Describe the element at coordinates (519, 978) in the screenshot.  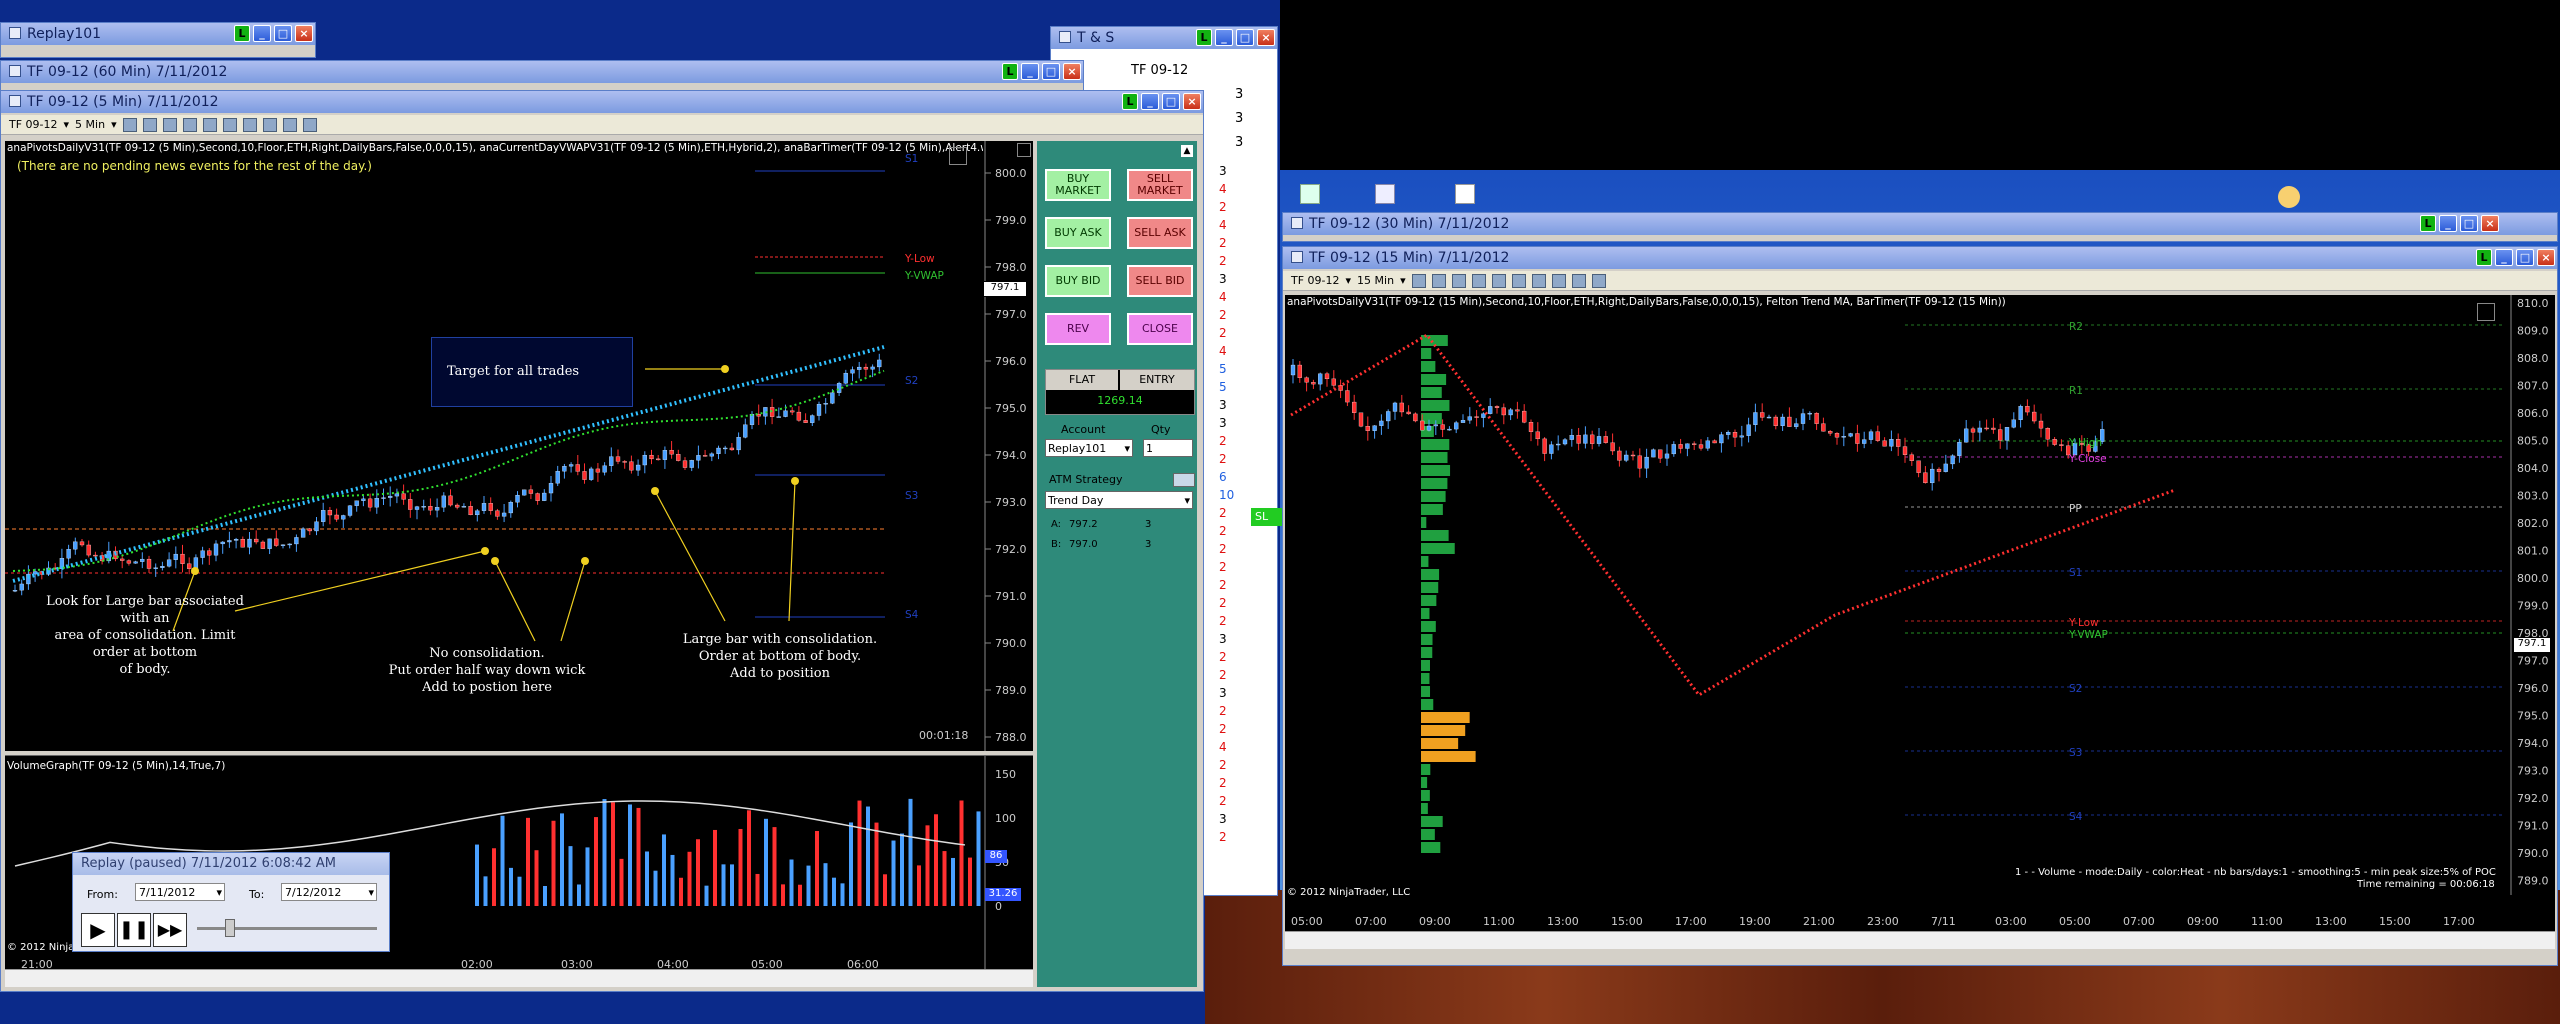
I see `chart-5min-scrollbar` at that location.